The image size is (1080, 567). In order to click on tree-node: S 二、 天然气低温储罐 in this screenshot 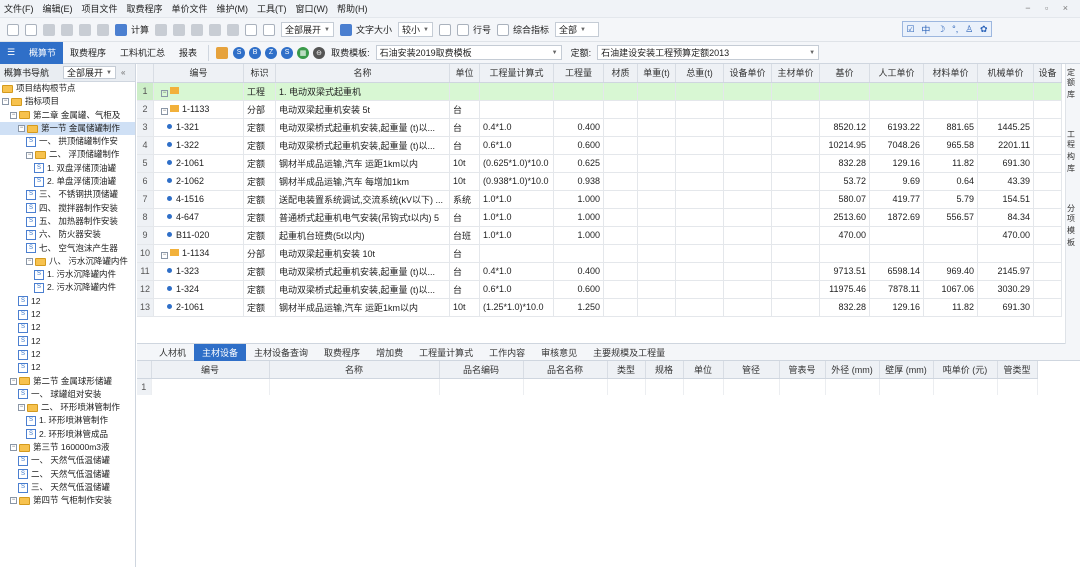, I will do `click(67, 474)`.